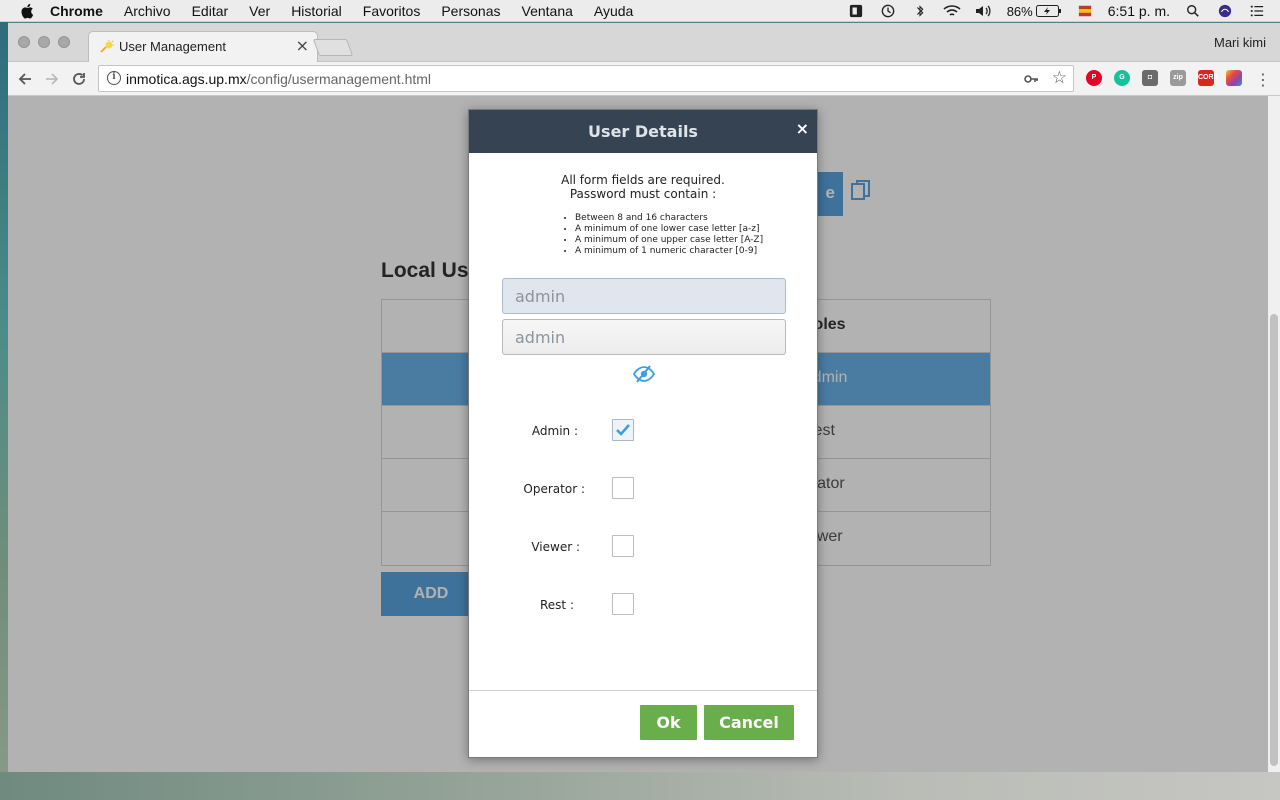 Image resolution: width=1280 pixels, height=800 pixels. Describe the element at coordinates (392, 11) in the screenshot. I see `menu-favoritos: Favoritos` at that location.